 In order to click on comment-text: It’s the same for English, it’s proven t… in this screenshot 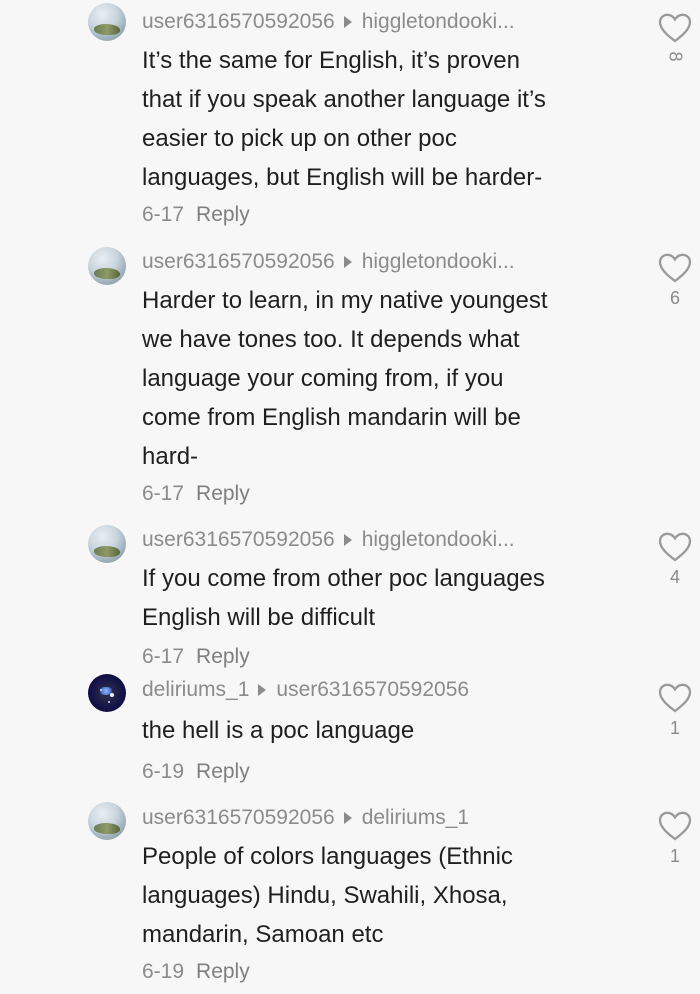, I will do `click(344, 119)`.